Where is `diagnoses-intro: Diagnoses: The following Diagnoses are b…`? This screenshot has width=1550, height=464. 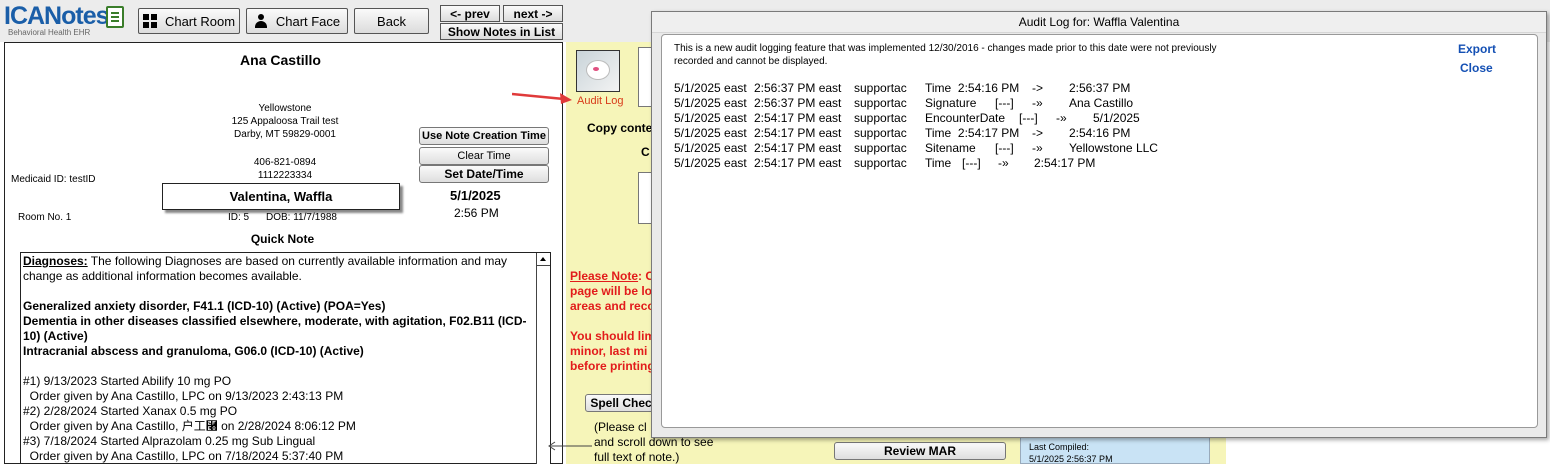
diagnoses-intro: Diagnoses: The following Diagnoses are b… is located at coordinates (280, 269).